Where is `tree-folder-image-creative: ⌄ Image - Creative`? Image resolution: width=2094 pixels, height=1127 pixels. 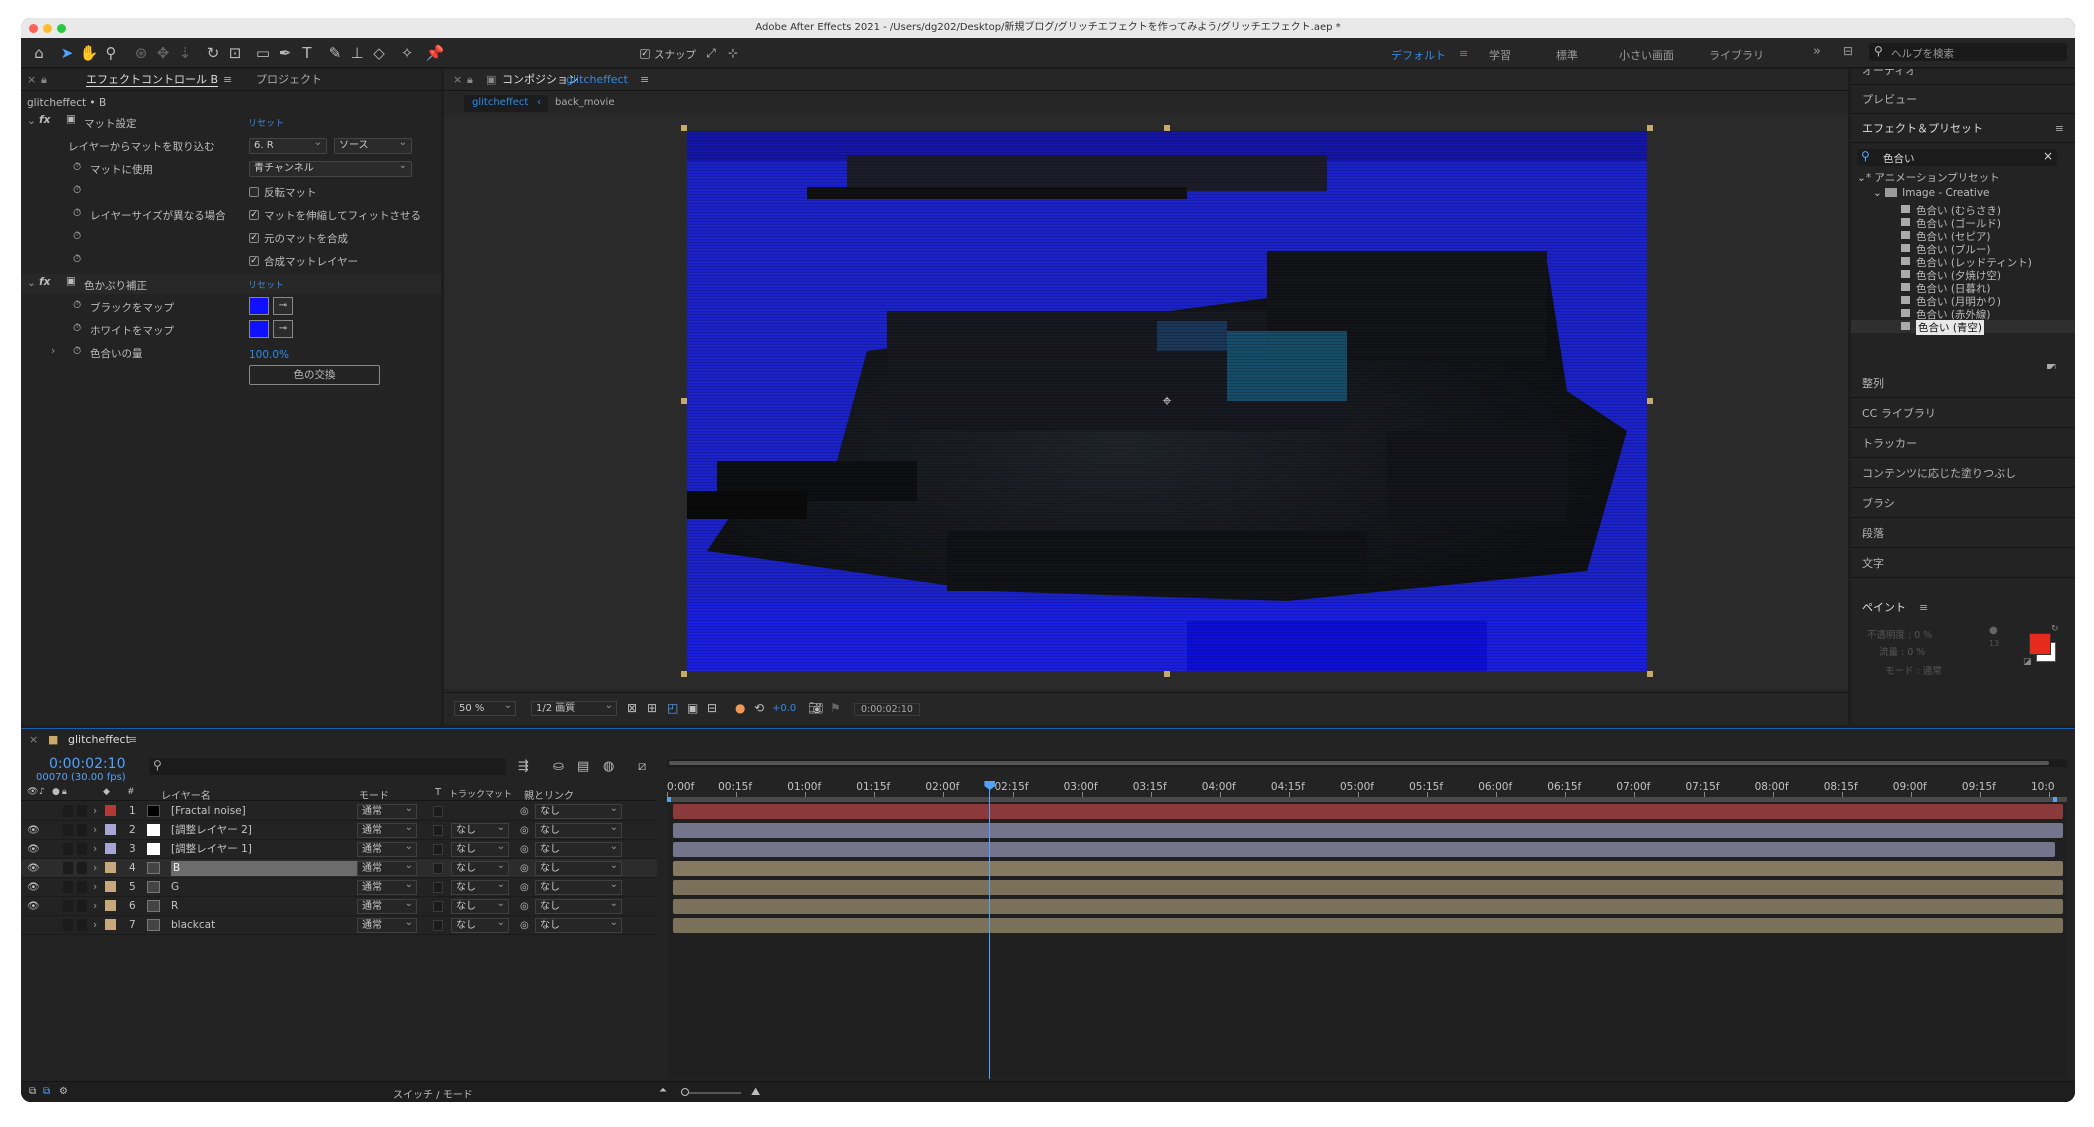
tree-folder-image-creative: ⌄ Image - Creative is located at coordinates (1931, 193).